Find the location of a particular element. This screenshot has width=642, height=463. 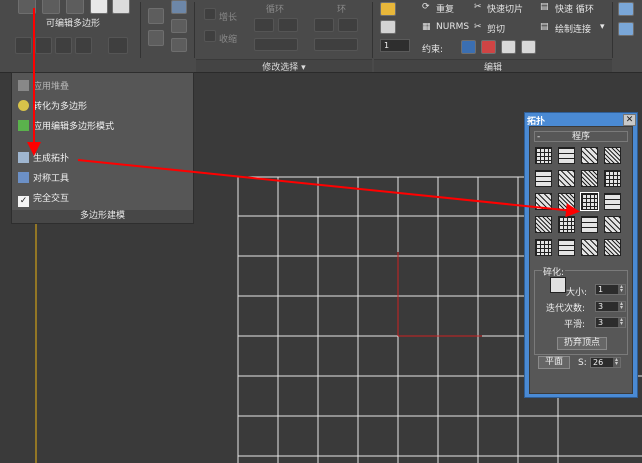

menu-item-apply-stack: 应用堆叠 is located at coordinates (103, 87).